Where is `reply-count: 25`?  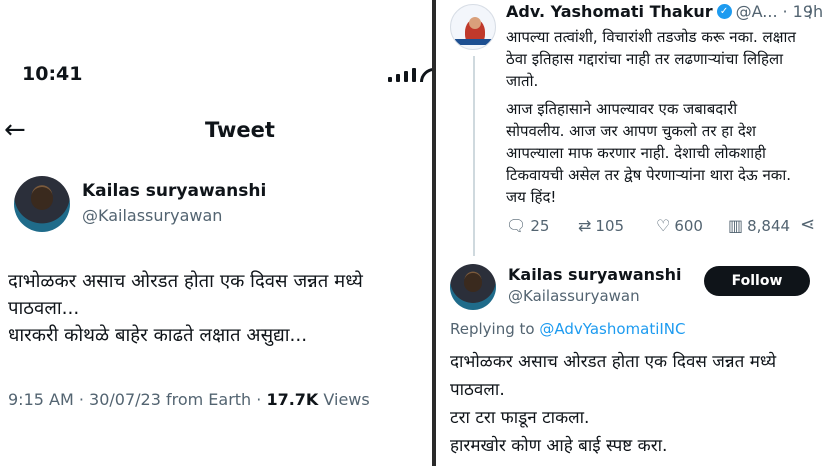 reply-count: 25 is located at coordinates (540, 225).